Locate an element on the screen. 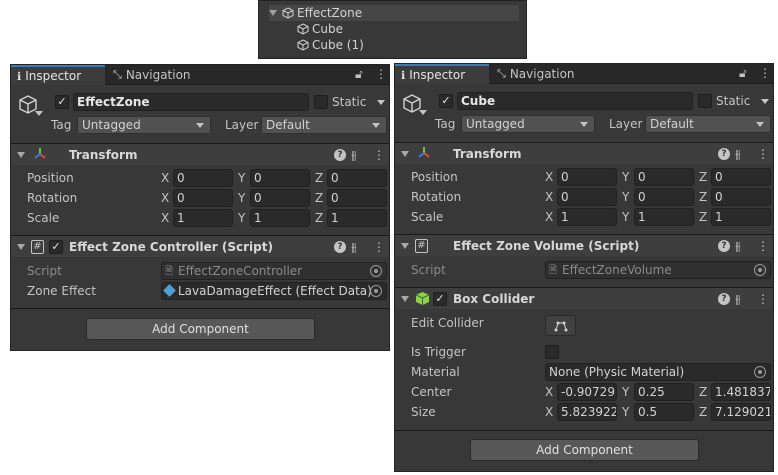 Image resolution: width=778 pixels, height=475 pixels. script-value: EffectZoneController is located at coordinates (240, 271).